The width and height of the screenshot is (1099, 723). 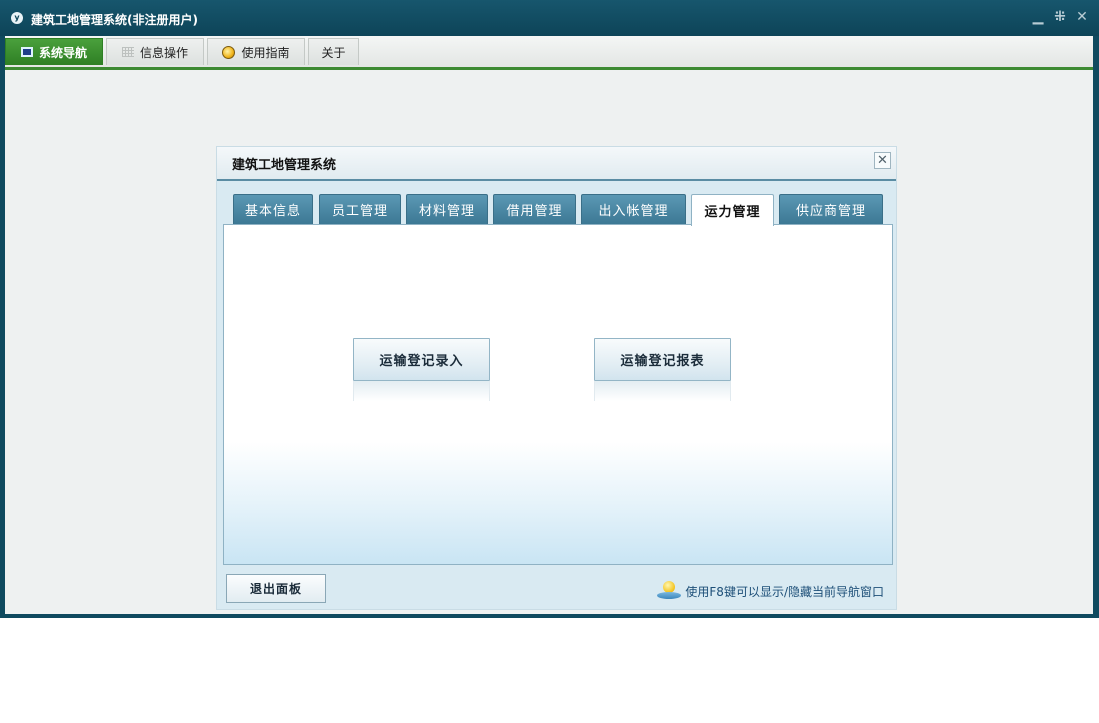 I want to click on restore-icon: ⁜, so click(x=1060, y=17).